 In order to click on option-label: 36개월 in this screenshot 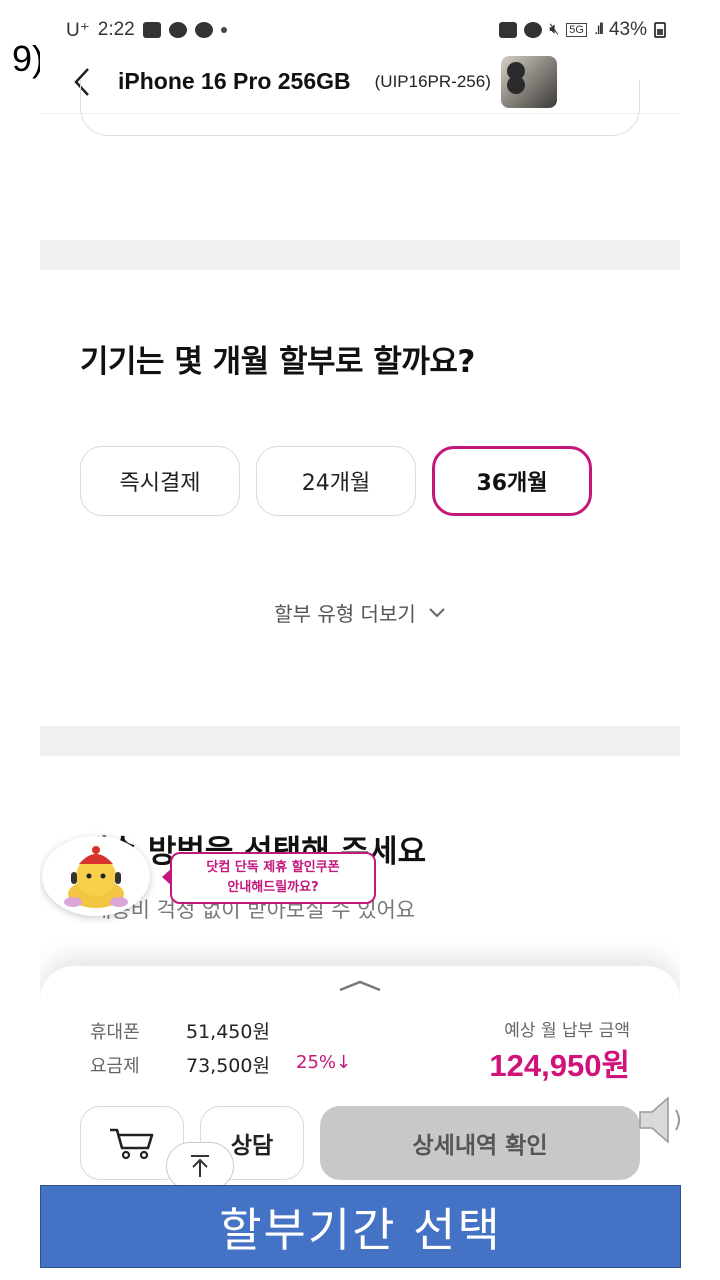, I will do `click(512, 483)`.